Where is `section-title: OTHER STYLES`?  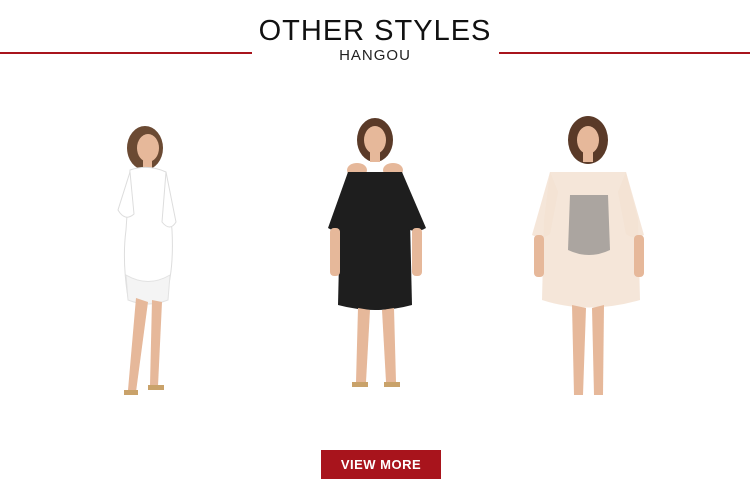
section-title: OTHER STYLES is located at coordinates (375, 31).